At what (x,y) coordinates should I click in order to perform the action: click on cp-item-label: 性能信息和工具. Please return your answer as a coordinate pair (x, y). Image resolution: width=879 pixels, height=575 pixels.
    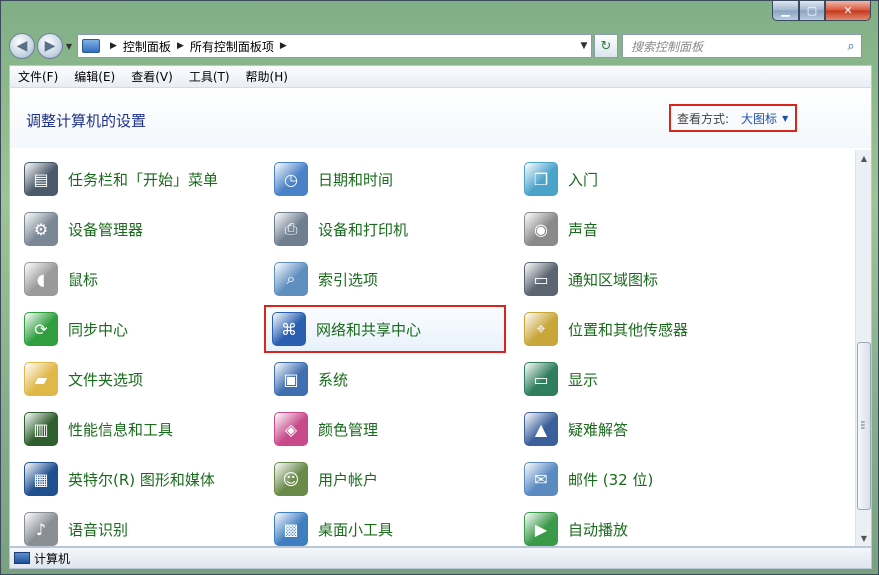
    Looking at the image, I should click on (121, 429).